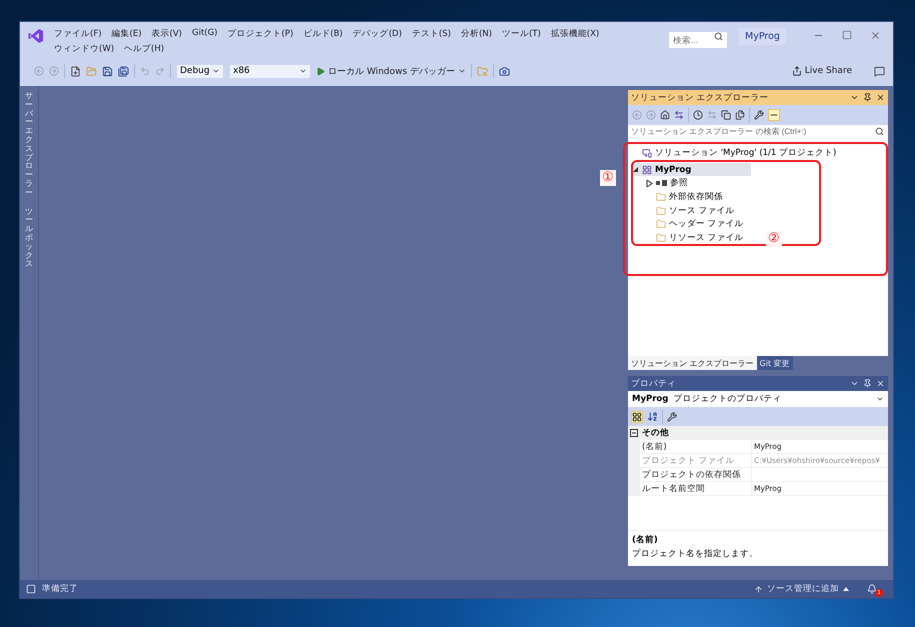 The width and height of the screenshot is (915, 627). I want to click on new-file-icon, so click(75, 71).